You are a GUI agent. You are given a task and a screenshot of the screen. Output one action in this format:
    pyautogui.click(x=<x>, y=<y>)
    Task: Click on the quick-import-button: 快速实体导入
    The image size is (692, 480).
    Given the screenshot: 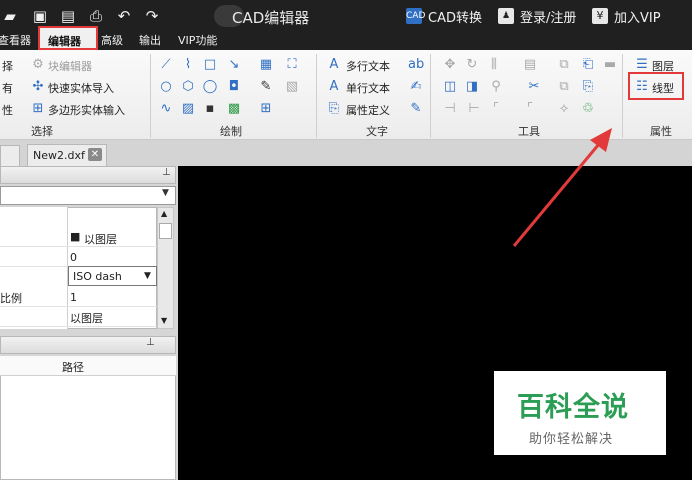 What is the action you would take?
    pyautogui.click(x=81, y=88)
    